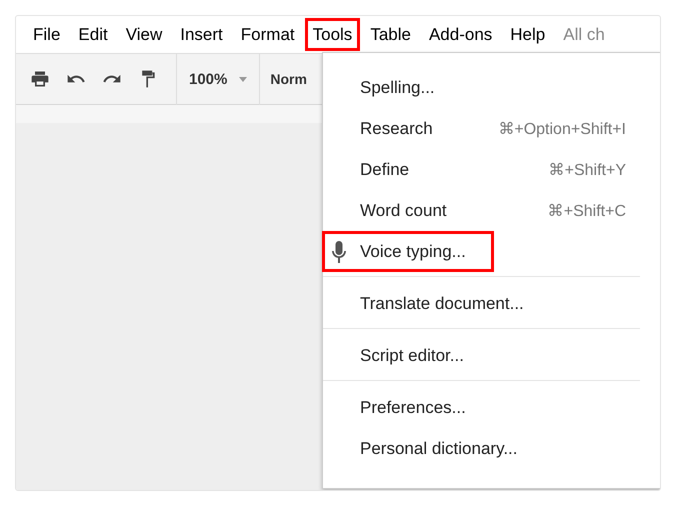 The width and height of the screenshot is (679, 513). What do you see at coordinates (46, 34) in the screenshot?
I see `menu-item: File` at bounding box center [46, 34].